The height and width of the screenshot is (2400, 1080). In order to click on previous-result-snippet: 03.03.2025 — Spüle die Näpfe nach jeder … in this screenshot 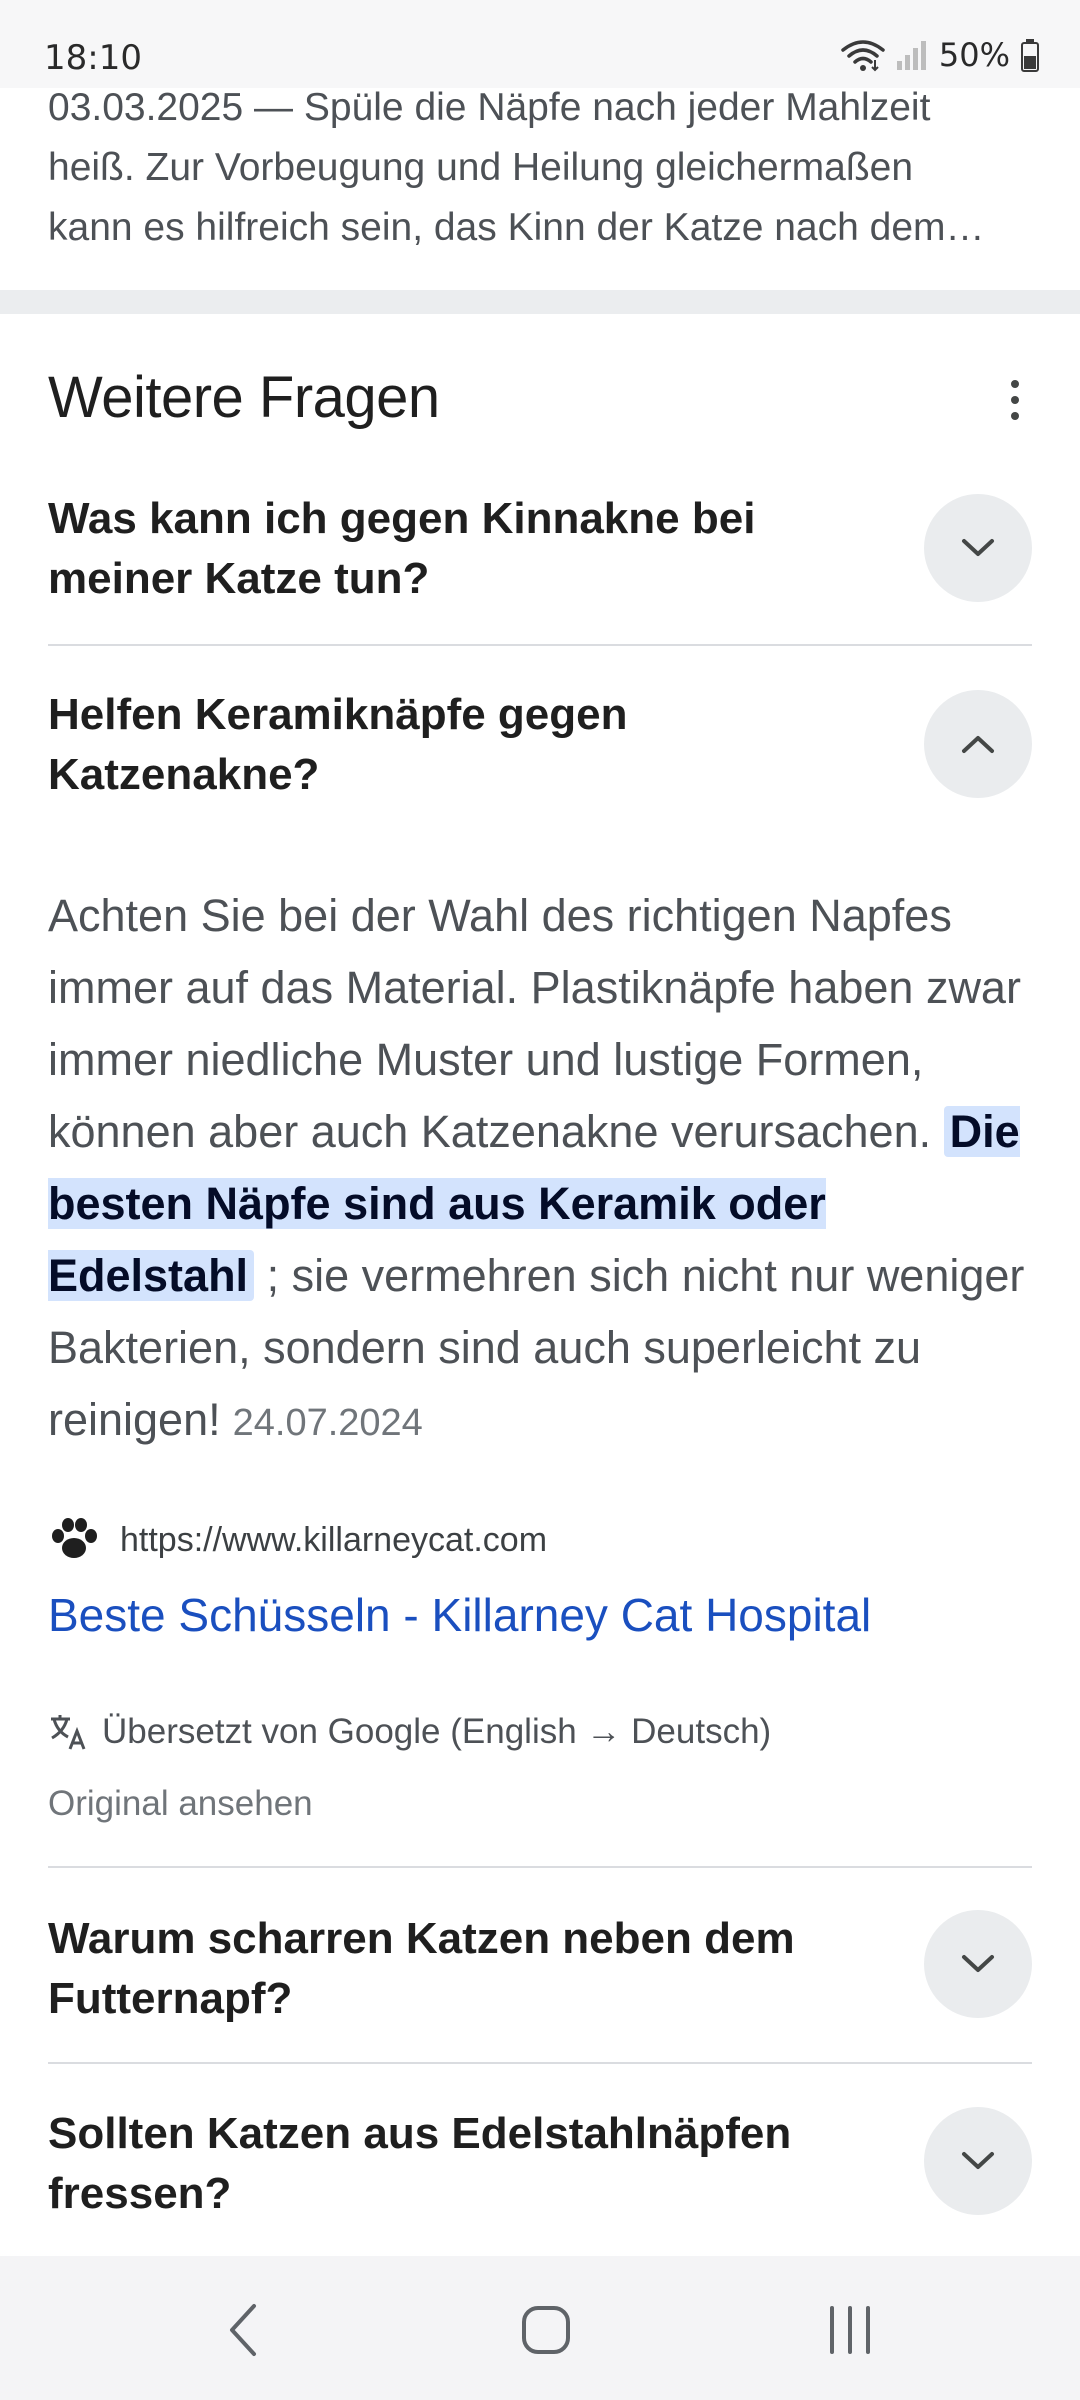, I will do `click(543, 168)`.